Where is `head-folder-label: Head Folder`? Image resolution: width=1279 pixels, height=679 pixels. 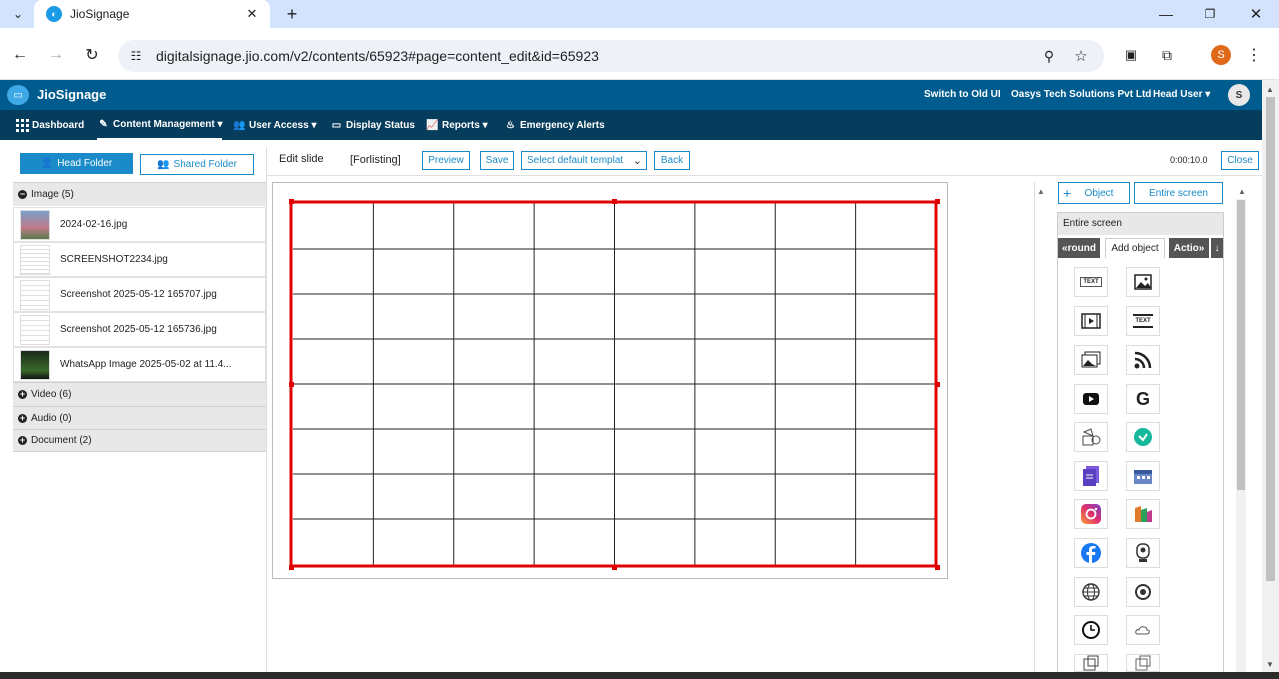
head-folder-label: Head Folder is located at coordinates (85, 163).